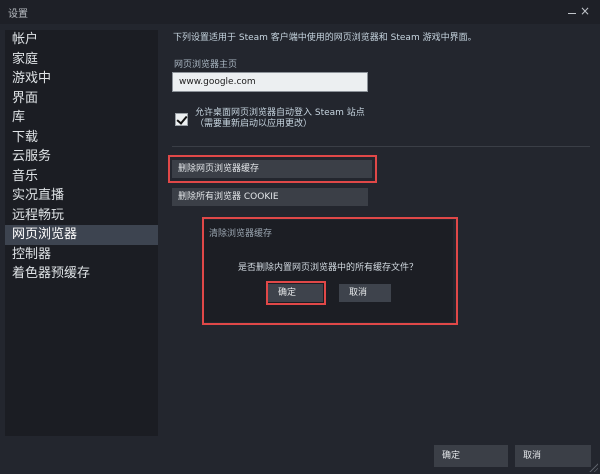 Image resolution: width=600 pixels, height=474 pixels. What do you see at coordinates (81, 196) in the screenshot?
I see `sidebar-item-broadcasting: 实况直播` at bounding box center [81, 196].